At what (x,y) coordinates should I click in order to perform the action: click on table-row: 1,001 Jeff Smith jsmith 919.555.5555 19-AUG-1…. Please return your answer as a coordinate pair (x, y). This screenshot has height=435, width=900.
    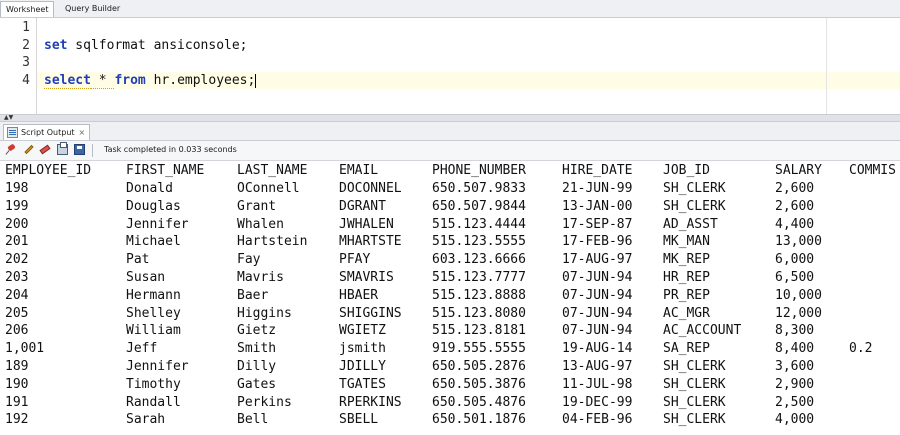
    Looking at the image, I should click on (450, 349).